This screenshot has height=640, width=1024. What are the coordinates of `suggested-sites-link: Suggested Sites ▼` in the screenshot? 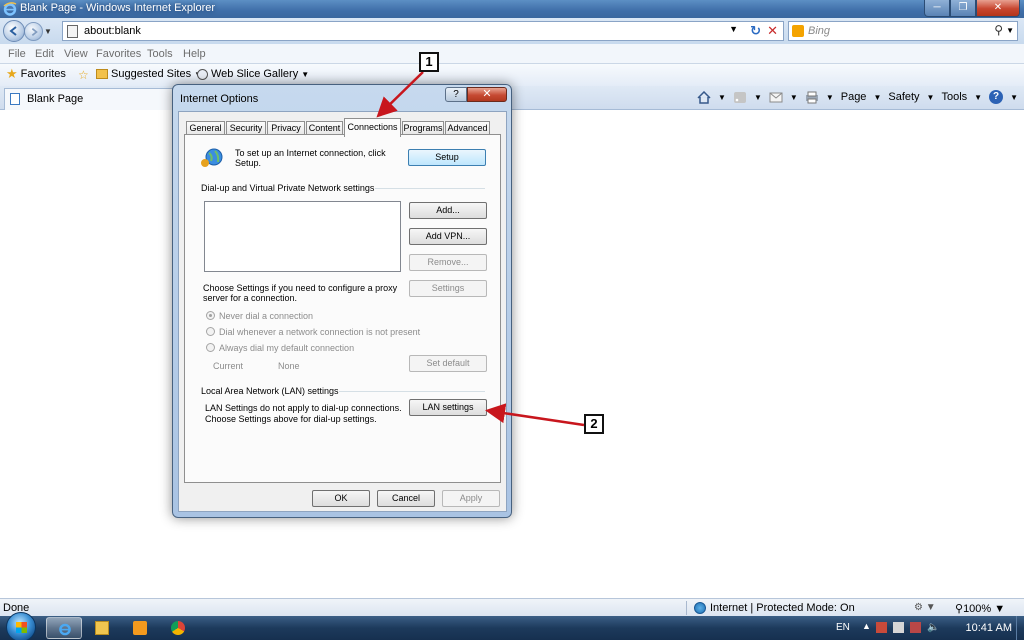 It's located at (149, 74).